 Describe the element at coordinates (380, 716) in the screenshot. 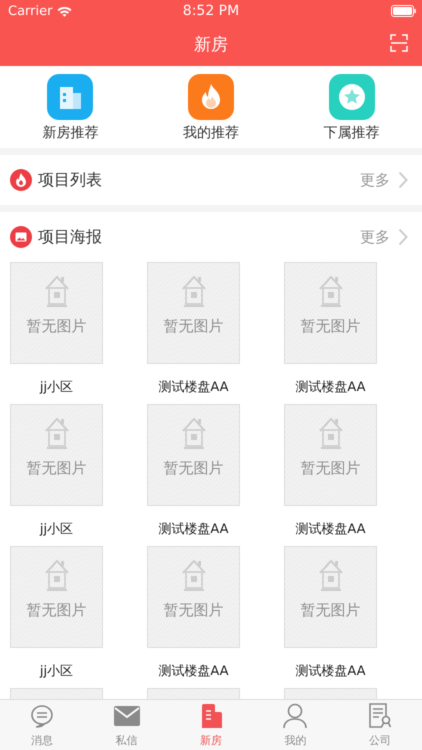

I see `certificate-icon` at that location.